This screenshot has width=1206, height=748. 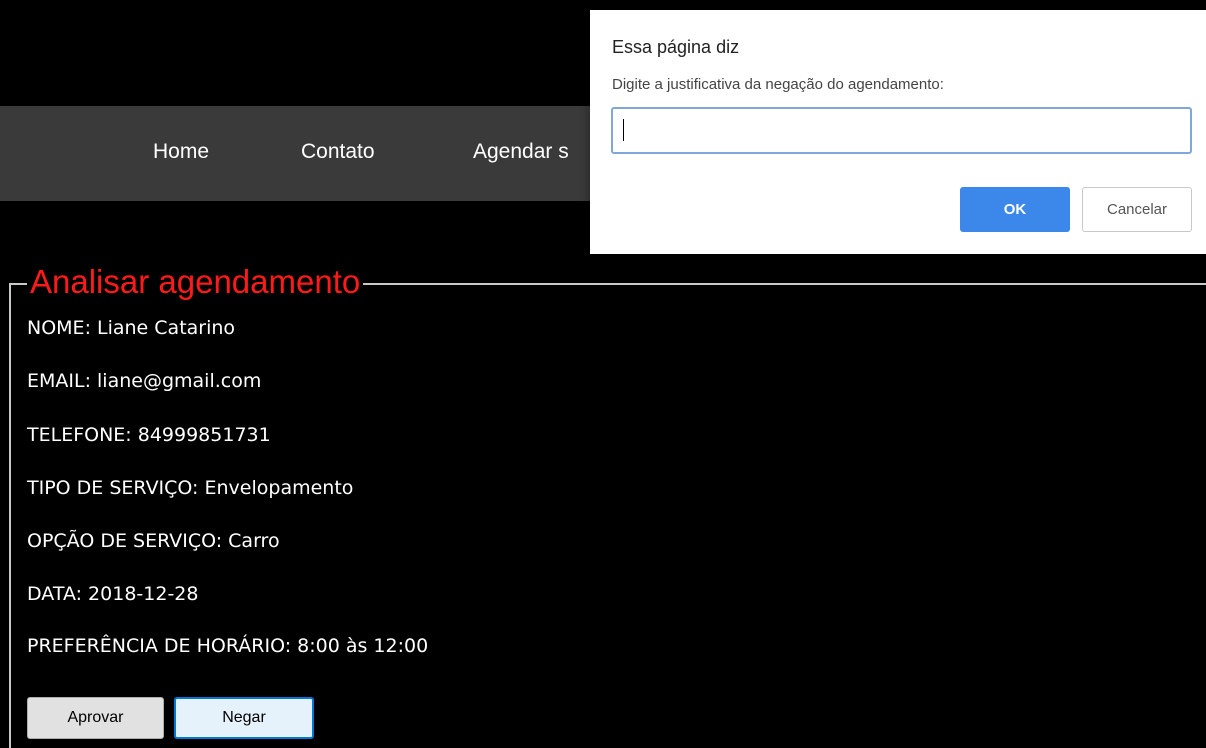 I want to click on dialog-title: Essa página diz, so click(x=676, y=47).